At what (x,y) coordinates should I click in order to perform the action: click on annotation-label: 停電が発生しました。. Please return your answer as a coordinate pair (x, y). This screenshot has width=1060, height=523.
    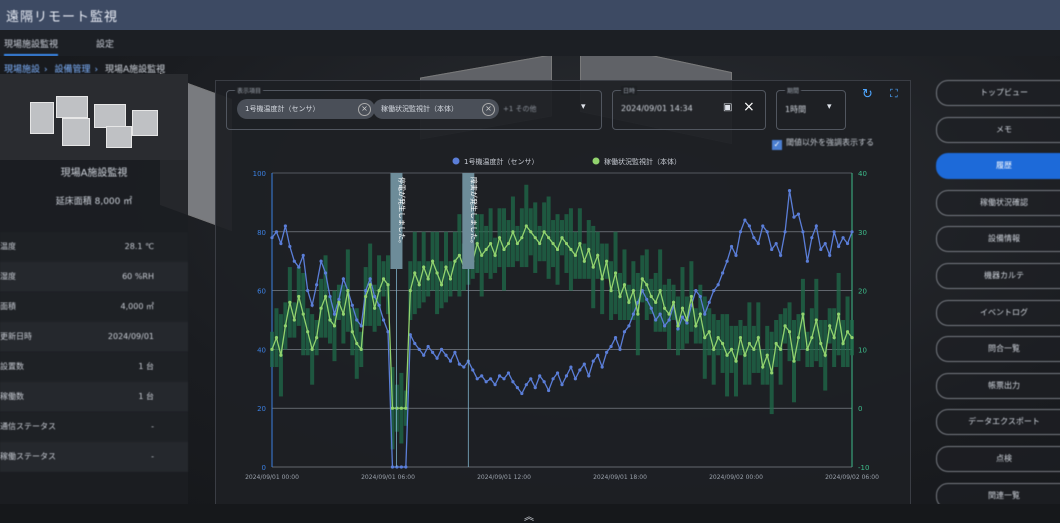
    Looking at the image, I should click on (401, 212).